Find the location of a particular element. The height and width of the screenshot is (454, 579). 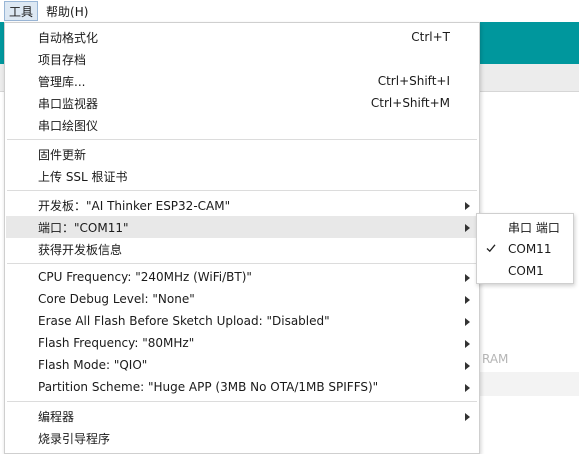

menu-item-serial-plotter: 串口绘图仪 is located at coordinates (242, 125).